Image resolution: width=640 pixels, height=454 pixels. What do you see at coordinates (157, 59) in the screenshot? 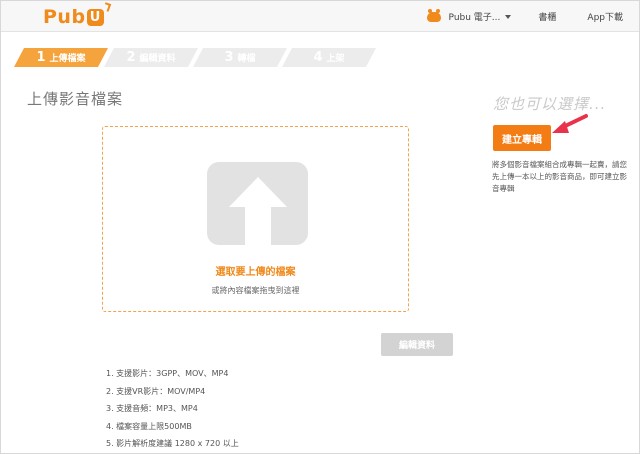
I see `step-label: 編輯資料` at bounding box center [157, 59].